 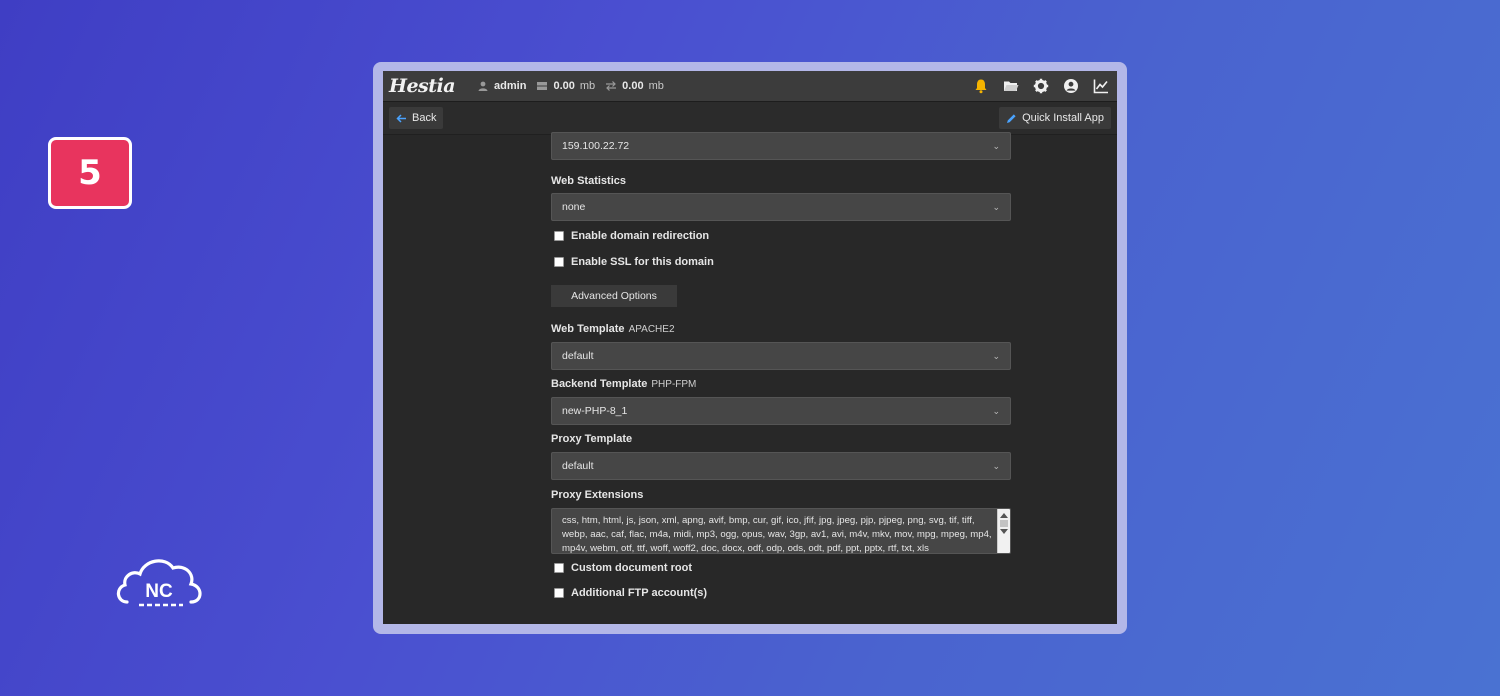 What do you see at coordinates (651, 329) in the screenshot?
I see `web-template-sub: APACHE2` at bounding box center [651, 329].